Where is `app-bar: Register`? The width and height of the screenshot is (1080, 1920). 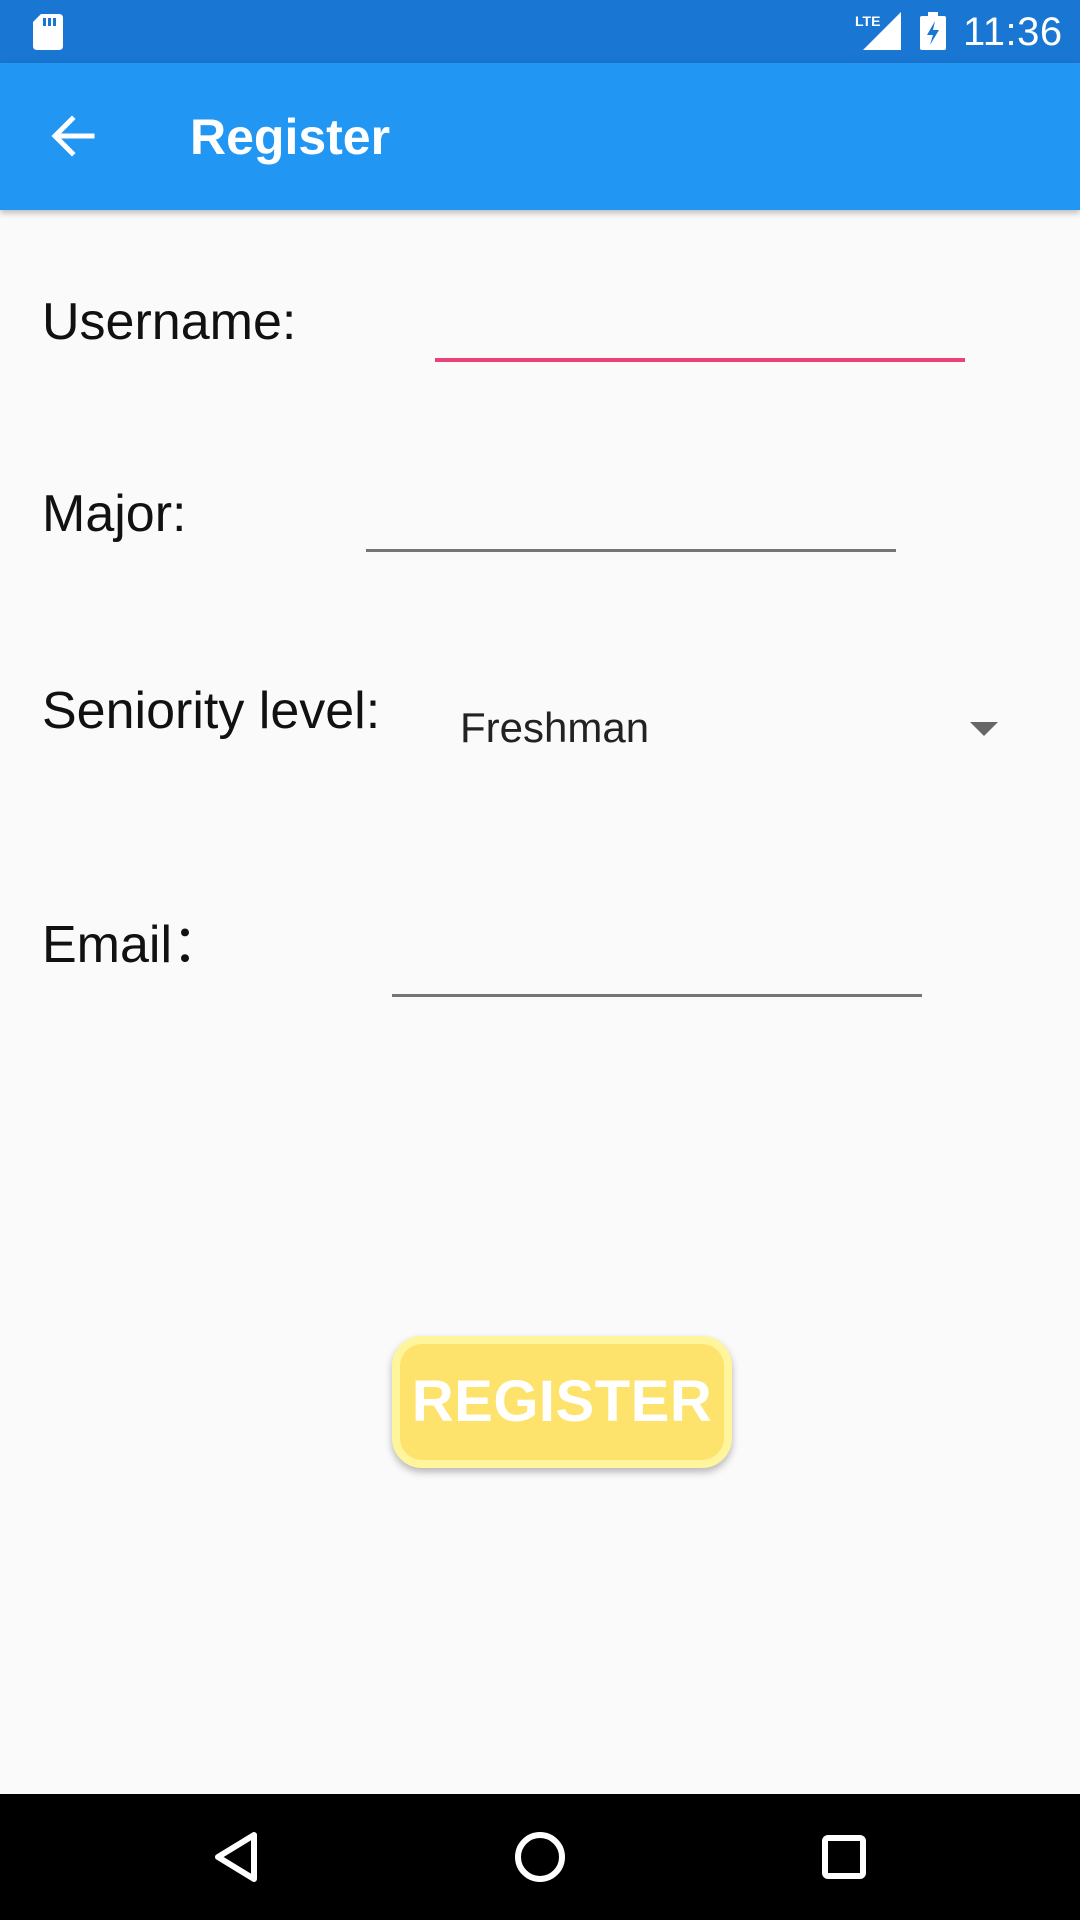 app-bar: Register is located at coordinates (540, 136).